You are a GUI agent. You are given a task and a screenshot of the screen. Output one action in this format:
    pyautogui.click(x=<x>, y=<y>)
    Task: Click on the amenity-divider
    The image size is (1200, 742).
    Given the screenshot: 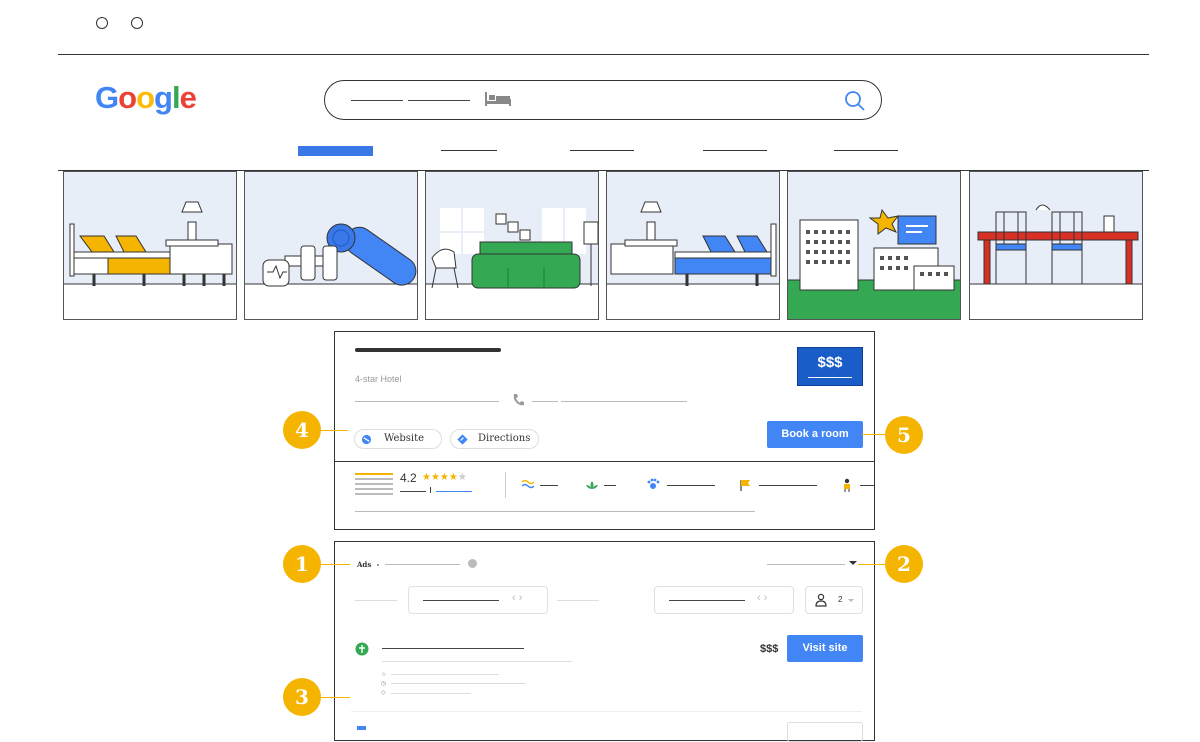 What is the action you would take?
    pyautogui.click(x=505, y=485)
    